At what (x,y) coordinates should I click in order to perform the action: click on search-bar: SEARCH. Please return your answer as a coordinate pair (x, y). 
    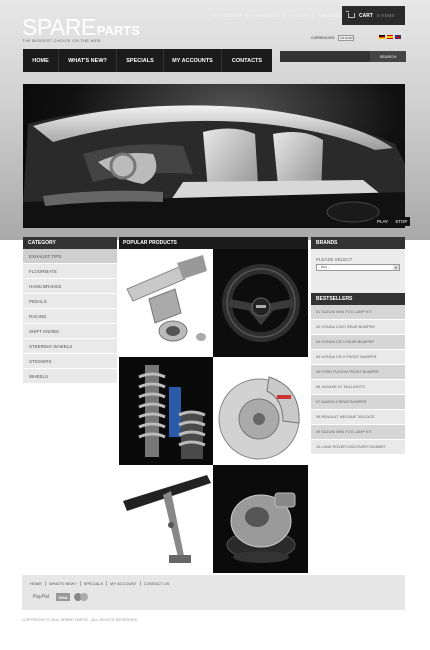
    Looking at the image, I should click on (343, 56).